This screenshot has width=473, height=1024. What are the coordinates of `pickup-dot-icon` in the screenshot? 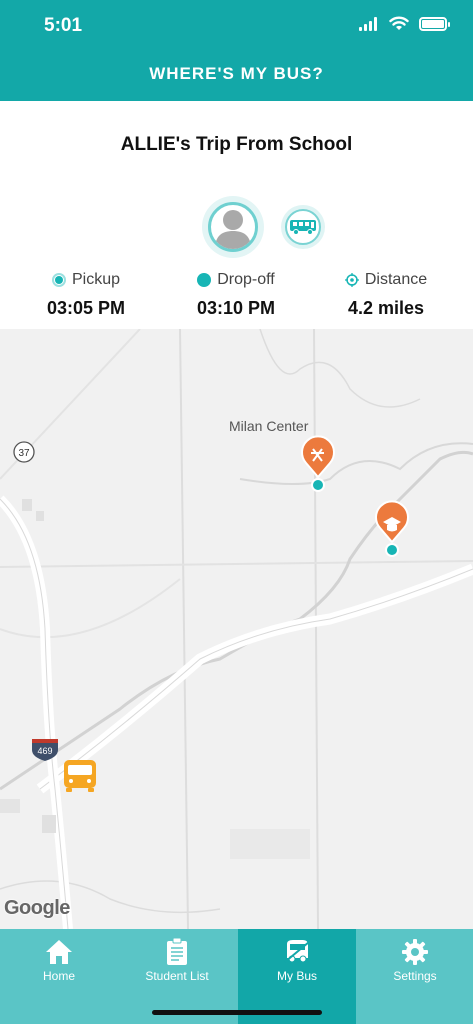 It's located at (58, 280).